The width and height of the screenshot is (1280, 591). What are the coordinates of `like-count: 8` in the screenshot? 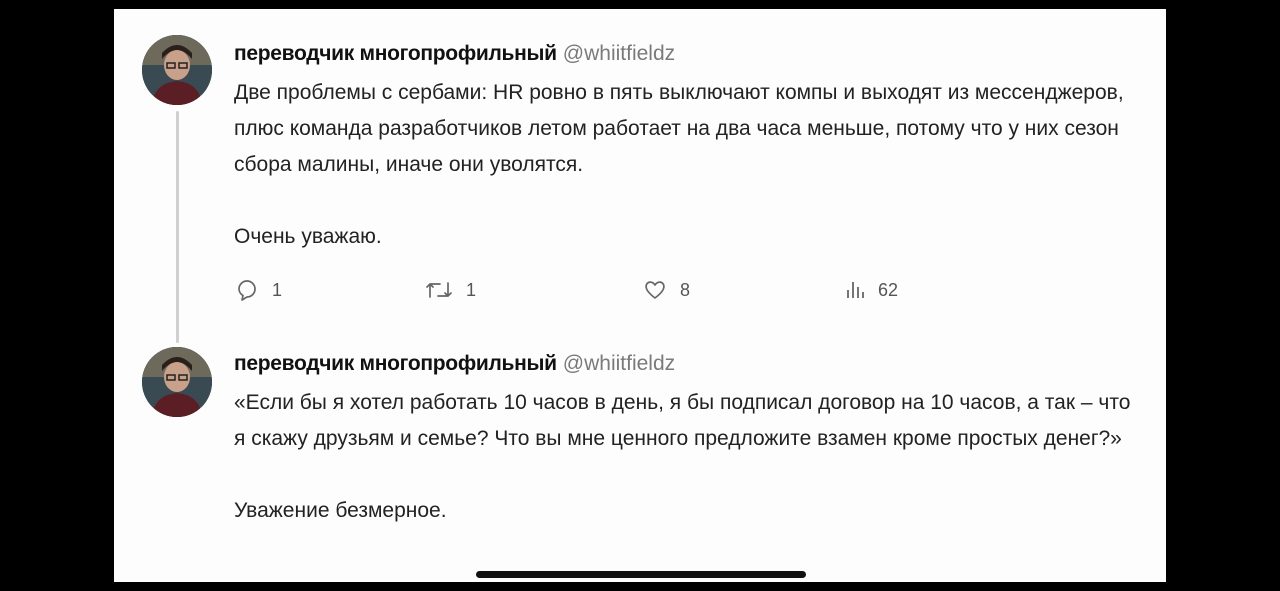 It's located at (685, 289).